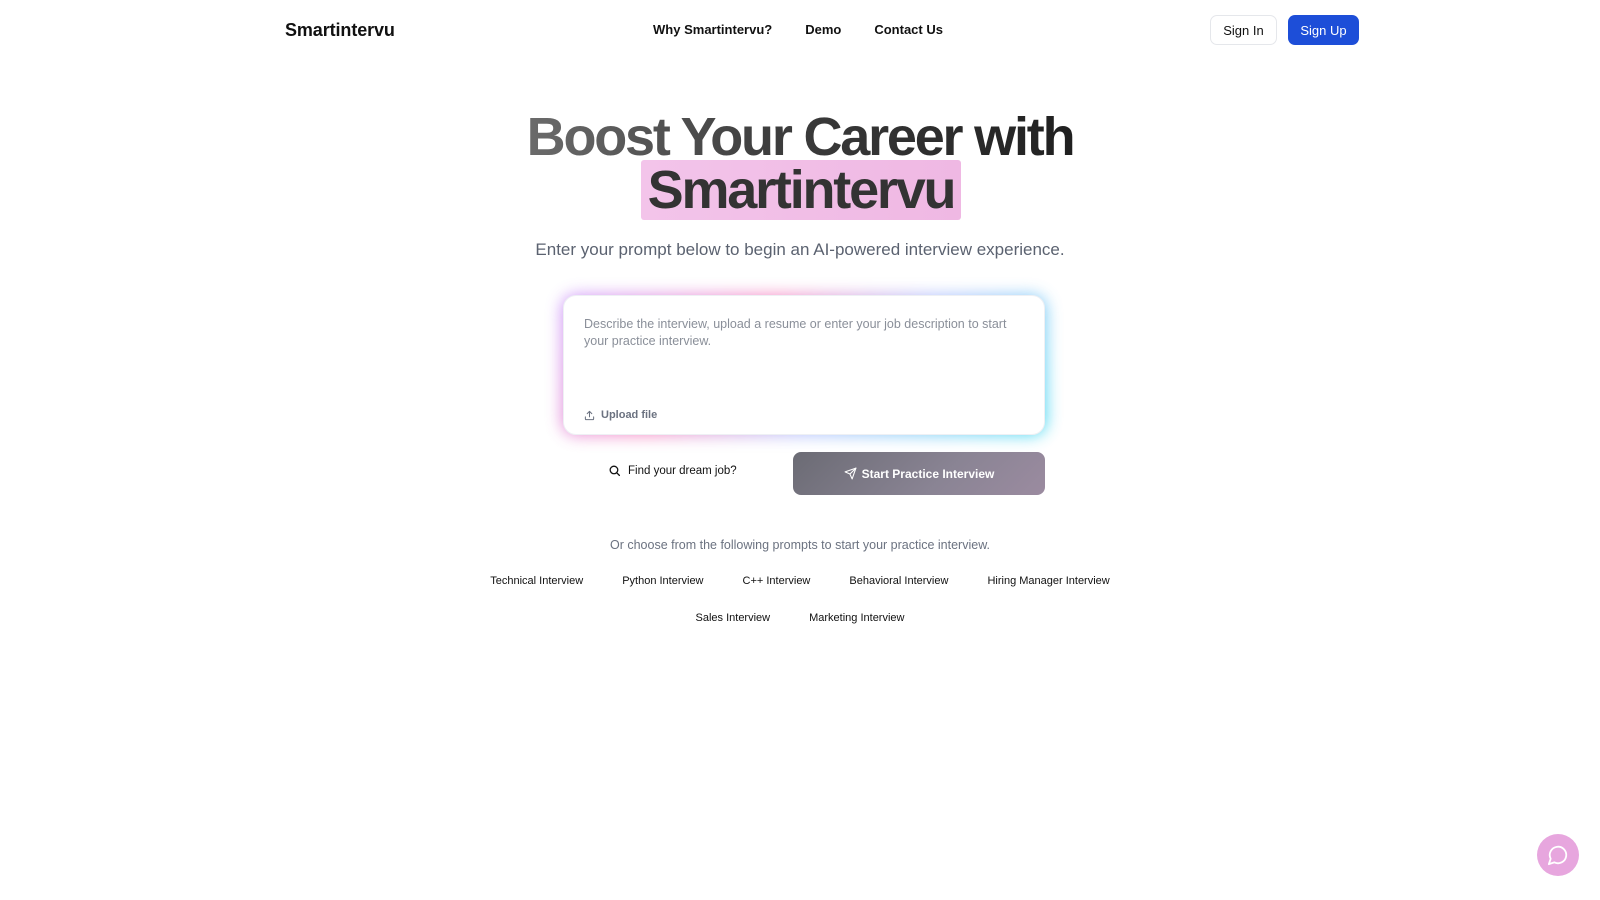 Image resolution: width=1600 pixels, height=900 pixels. I want to click on prompt-chip: Technical Interview, so click(536, 581).